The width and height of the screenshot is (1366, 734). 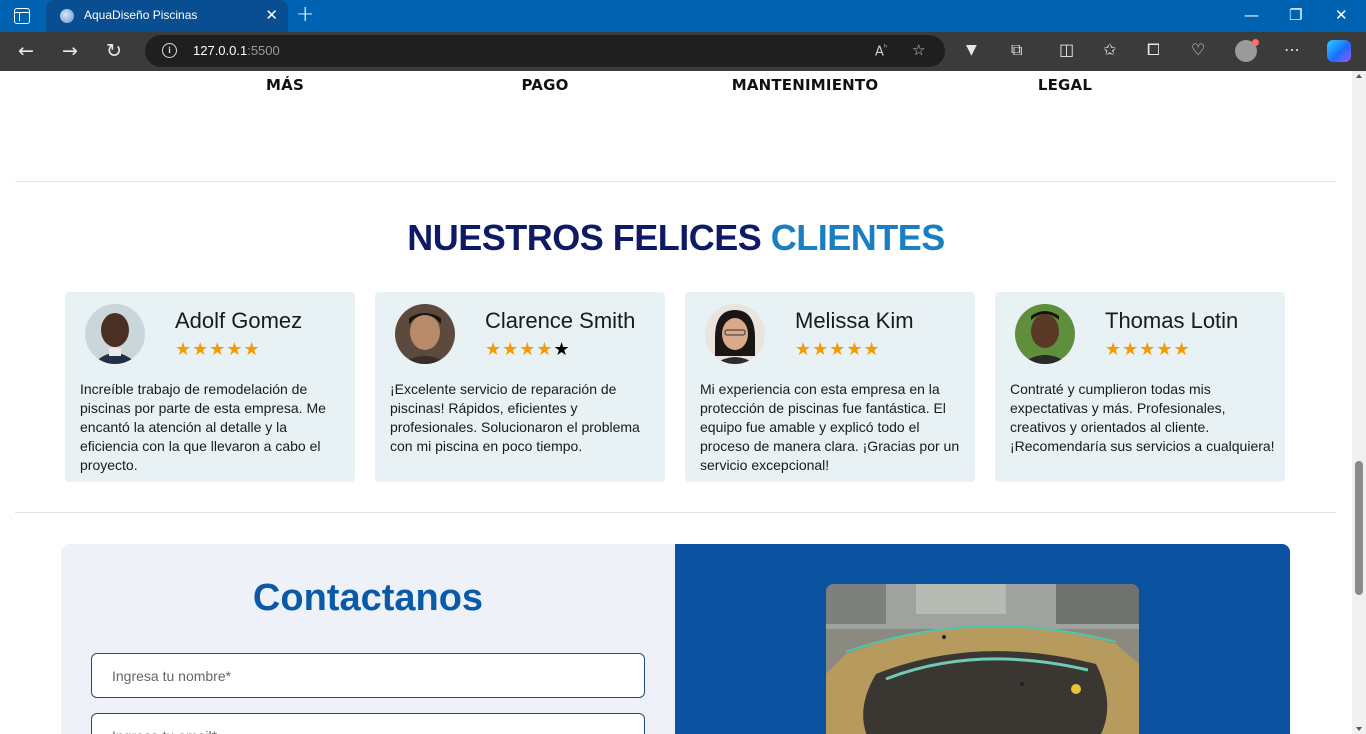 I want to click on scrollbar-thumb, so click(x=1359, y=528).